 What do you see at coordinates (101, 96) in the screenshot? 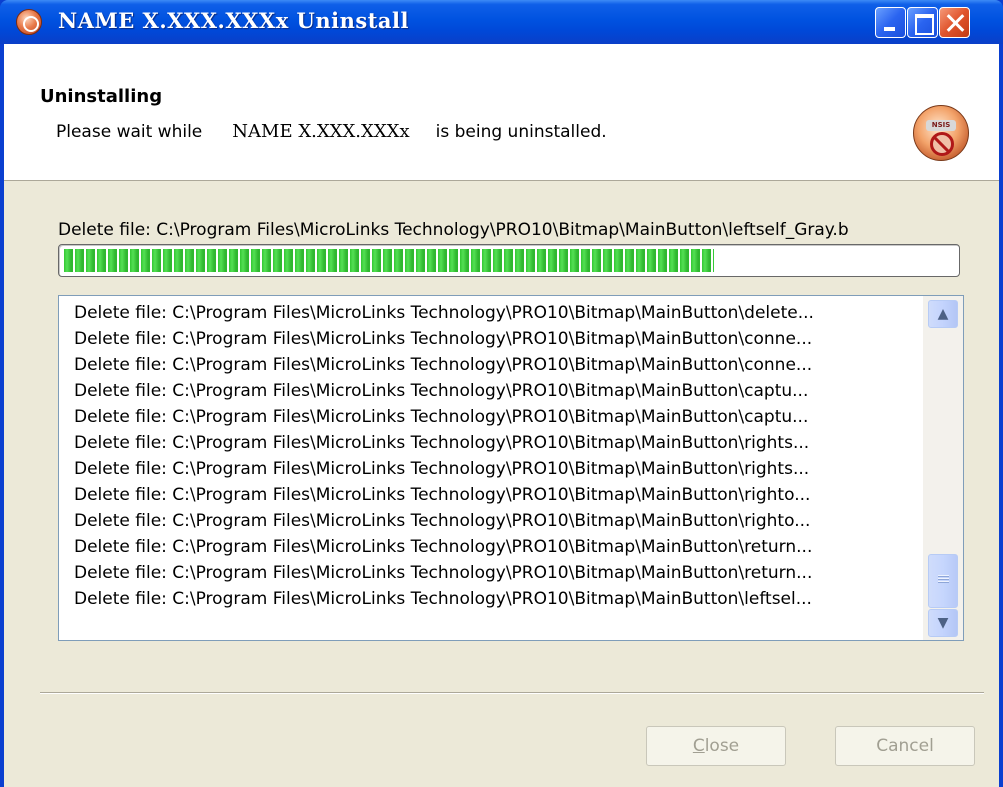
I see `page-title: Uninstalling` at bounding box center [101, 96].